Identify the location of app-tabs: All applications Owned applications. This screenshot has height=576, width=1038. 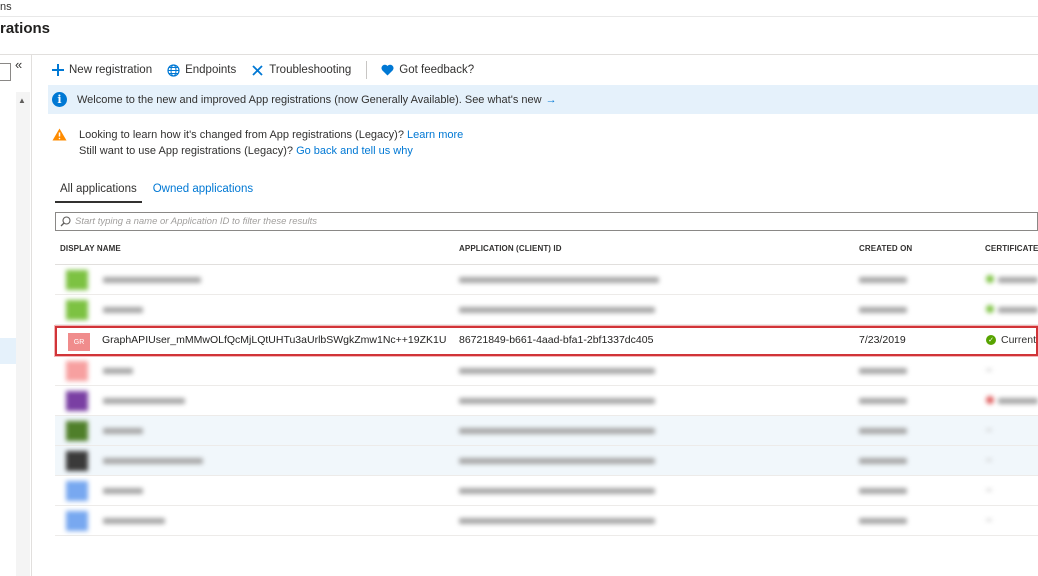
(159, 192).